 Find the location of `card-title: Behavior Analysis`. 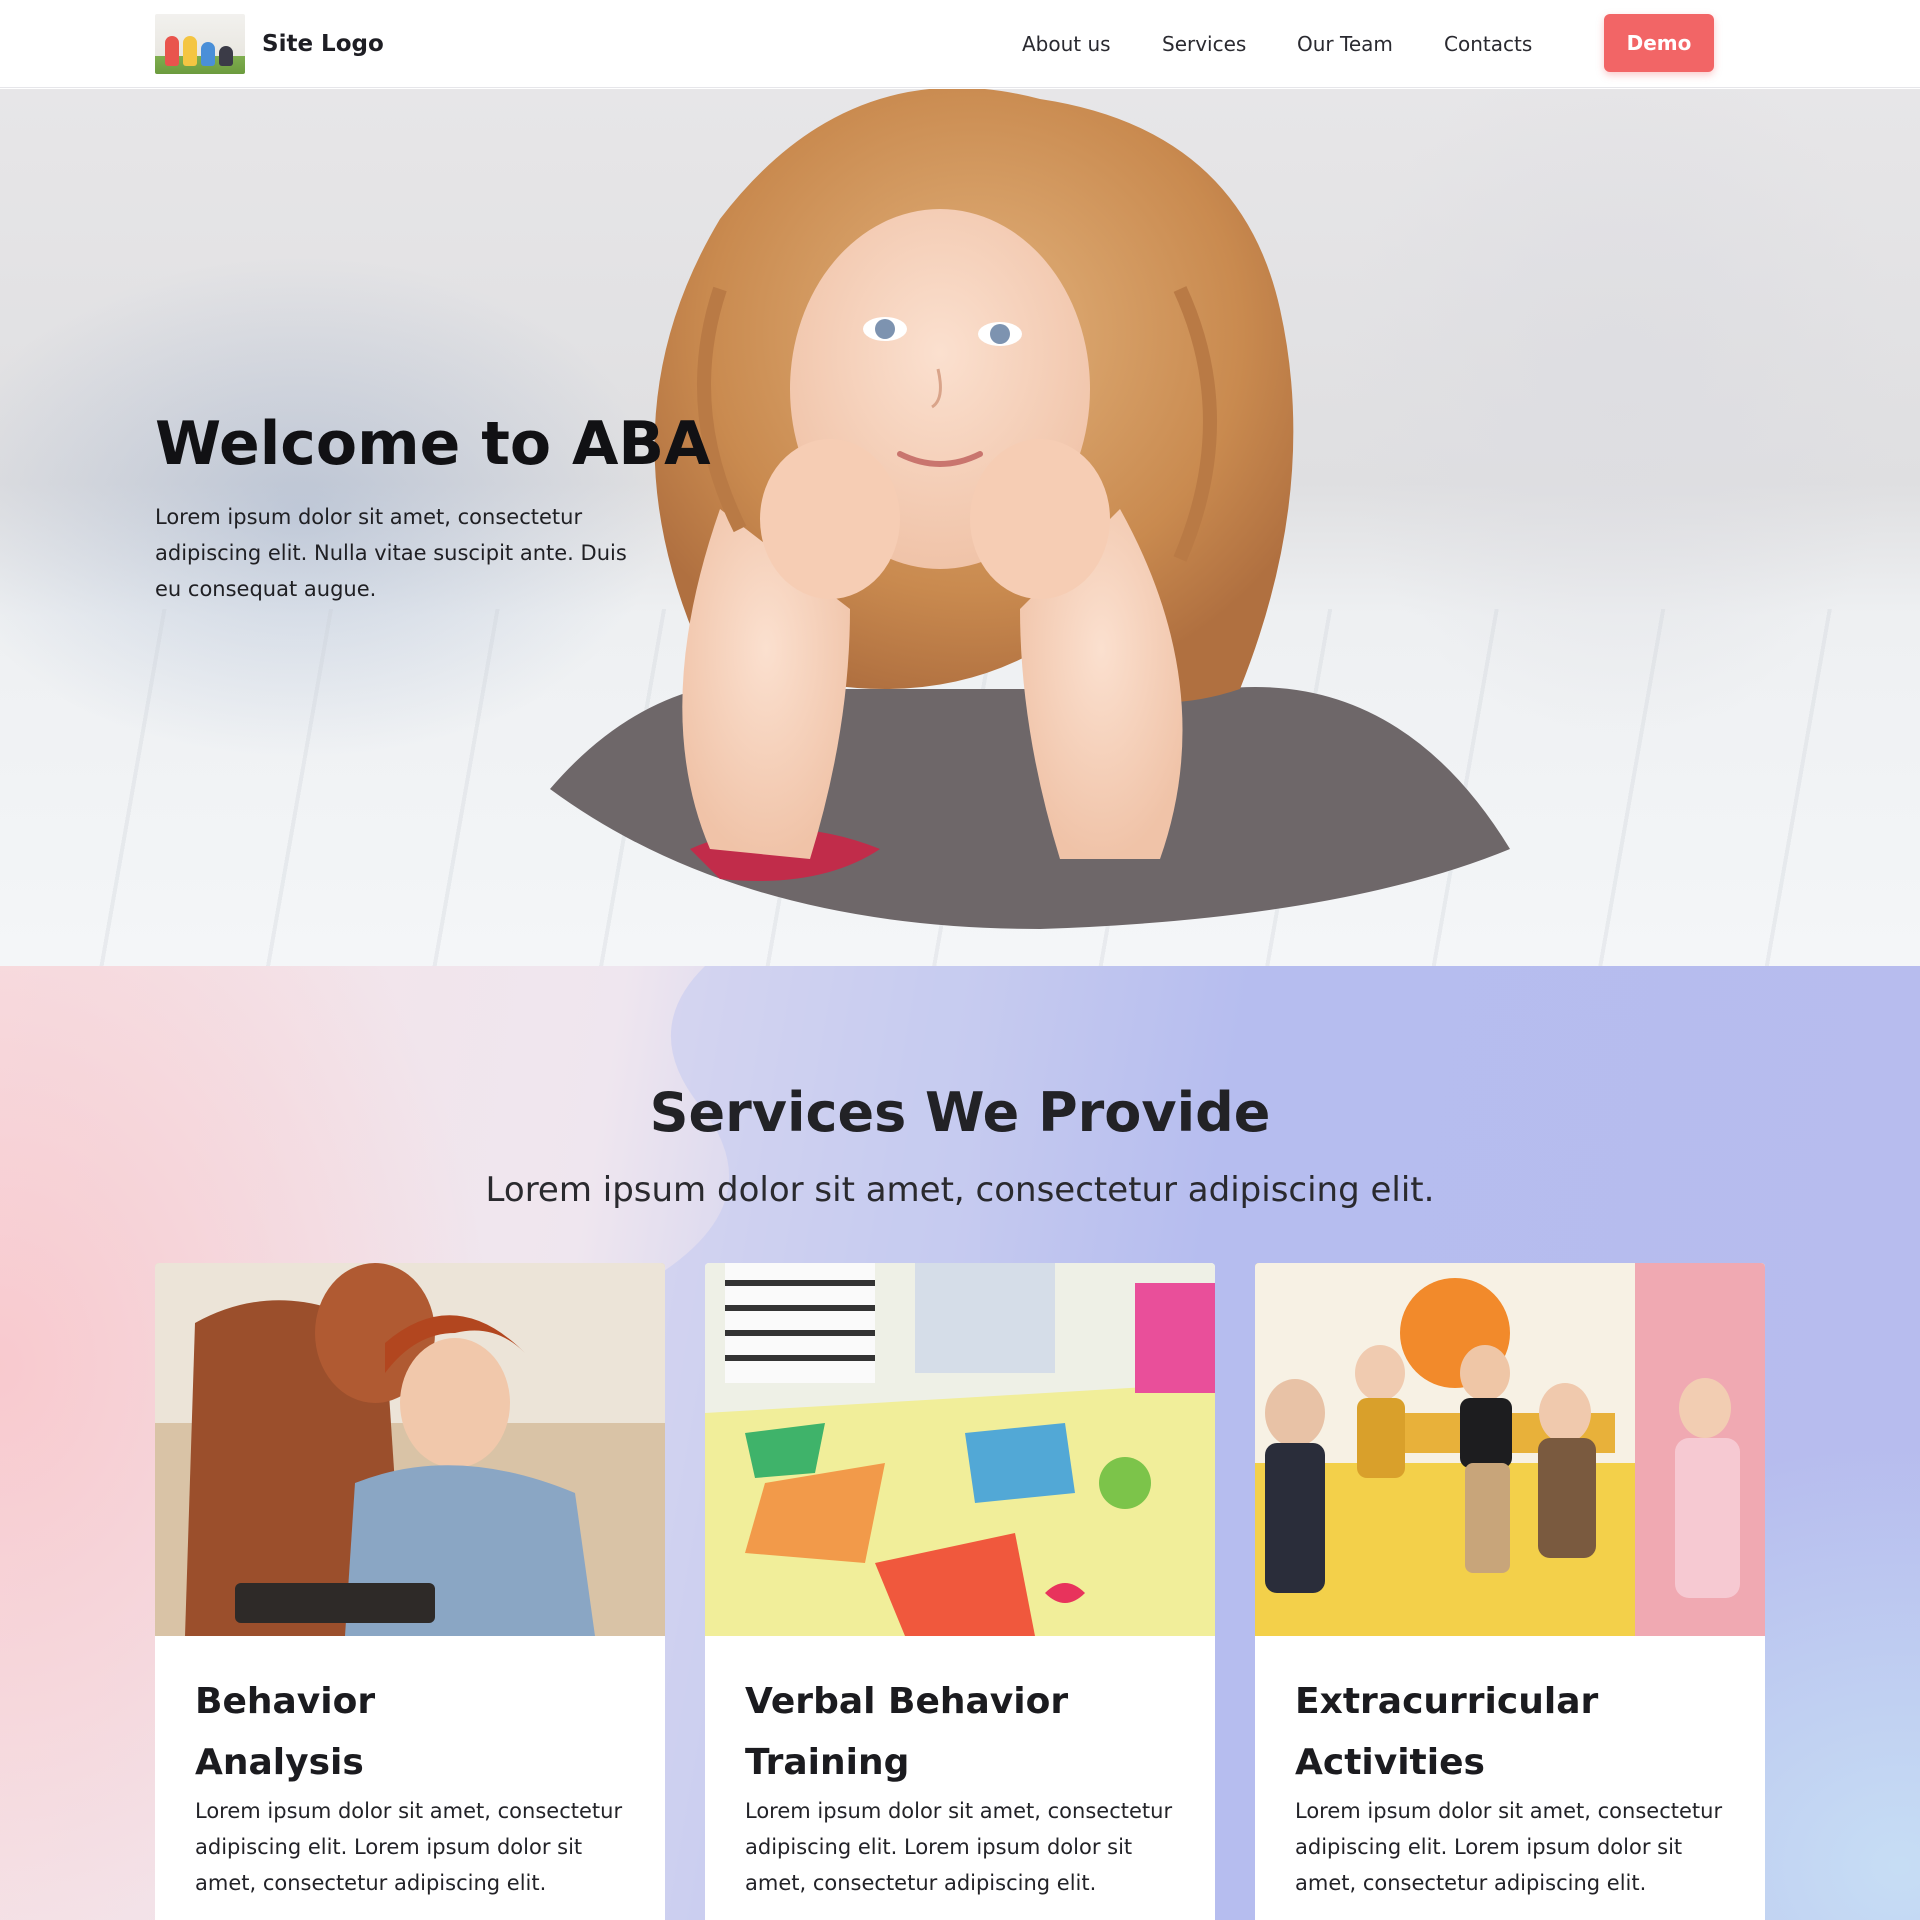

card-title: Behavior Analysis is located at coordinates (405, 1732).